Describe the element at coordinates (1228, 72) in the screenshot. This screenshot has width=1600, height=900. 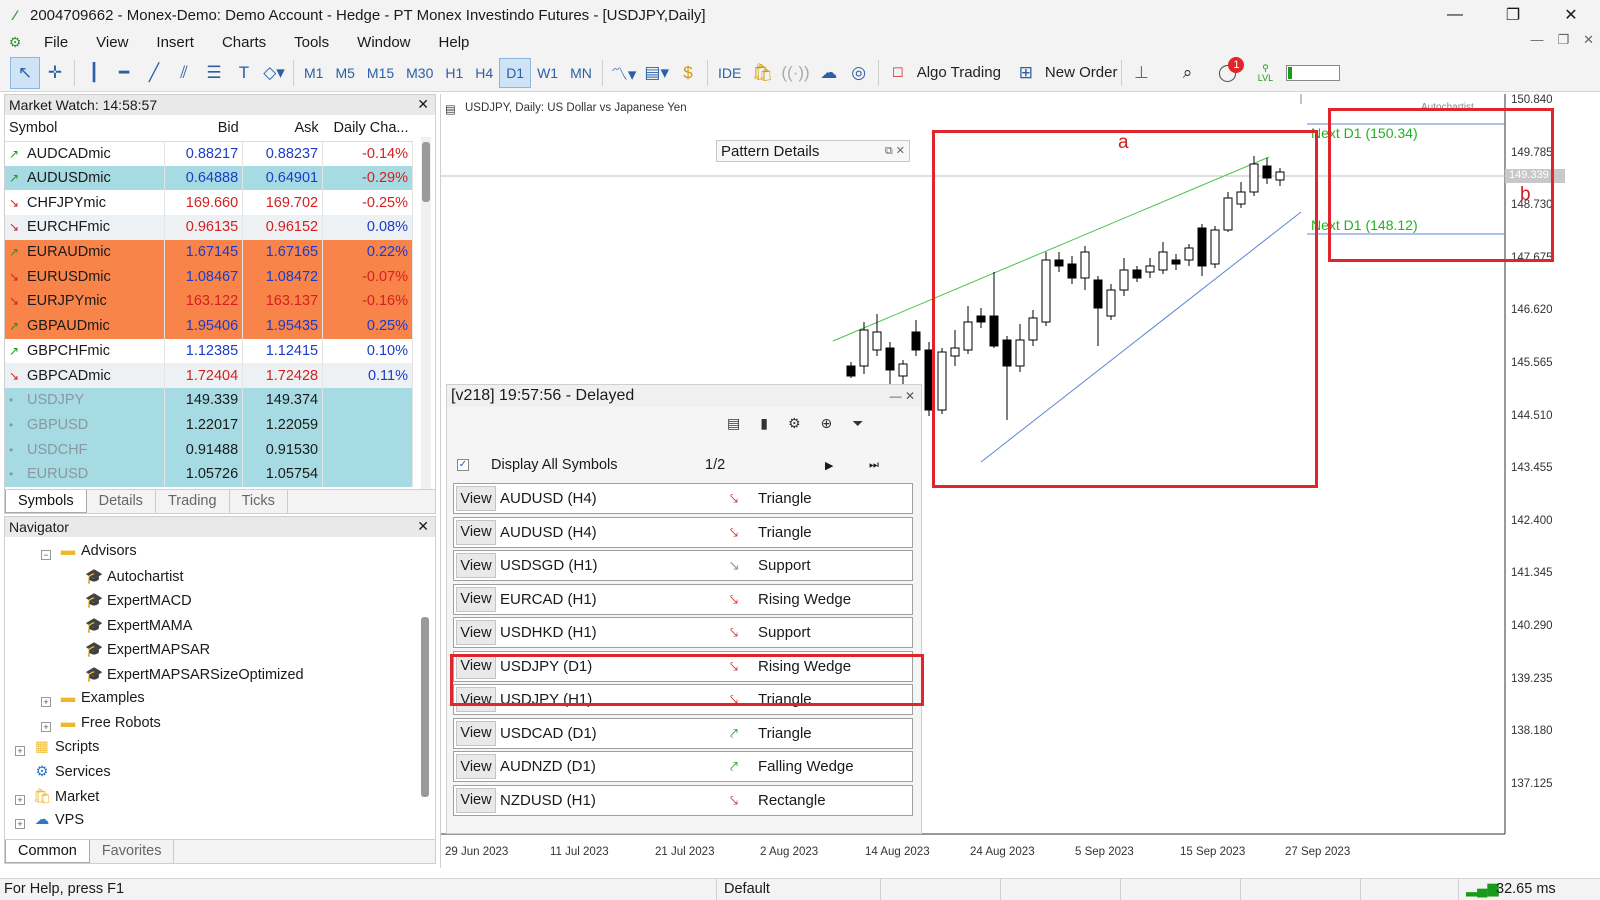
I see `notifications-icon: ◯ 1` at that location.